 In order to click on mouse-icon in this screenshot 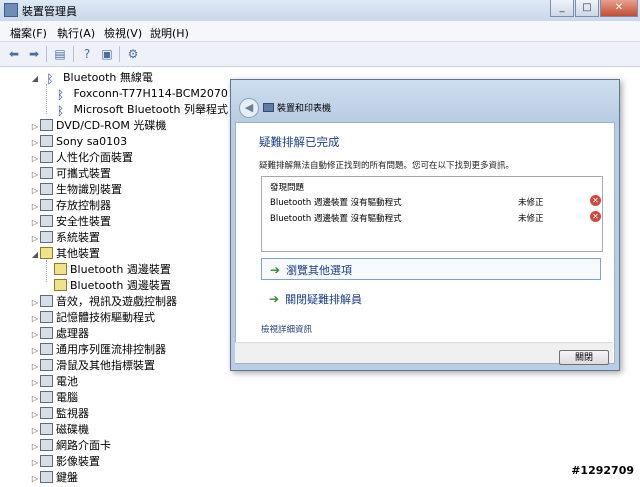, I will do `click(46, 365)`.